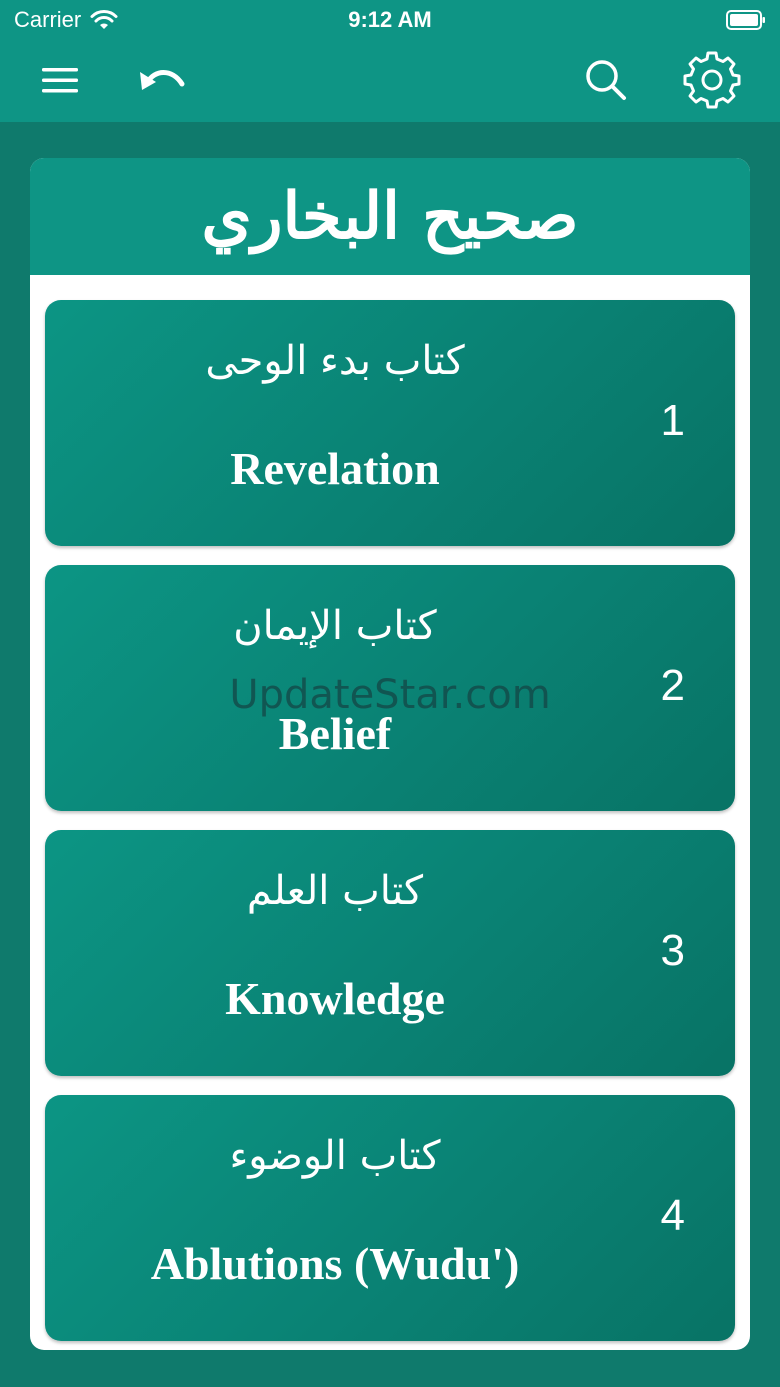  What do you see at coordinates (335, 468) in the screenshot?
I see `chapter-english-title: Revelation` at bounding box center [335, 468].